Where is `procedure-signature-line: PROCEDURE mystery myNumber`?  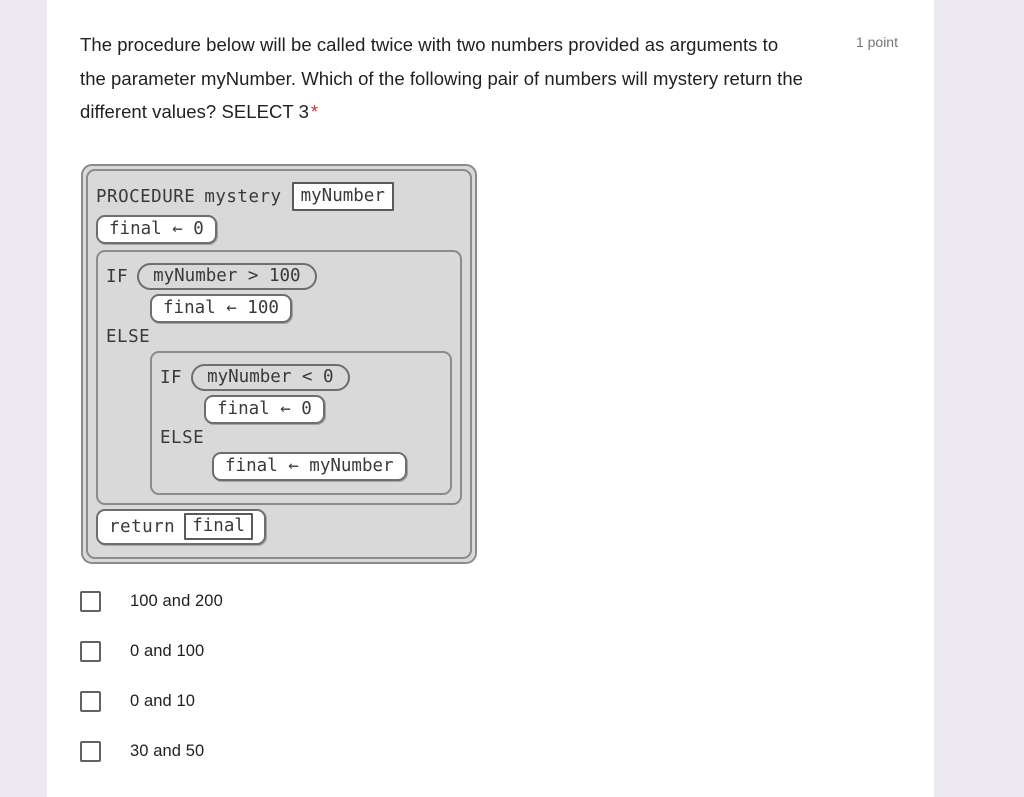
procedure-signature-line: PROCEDURE mystery myNumber is located at coordinates (279, 196).